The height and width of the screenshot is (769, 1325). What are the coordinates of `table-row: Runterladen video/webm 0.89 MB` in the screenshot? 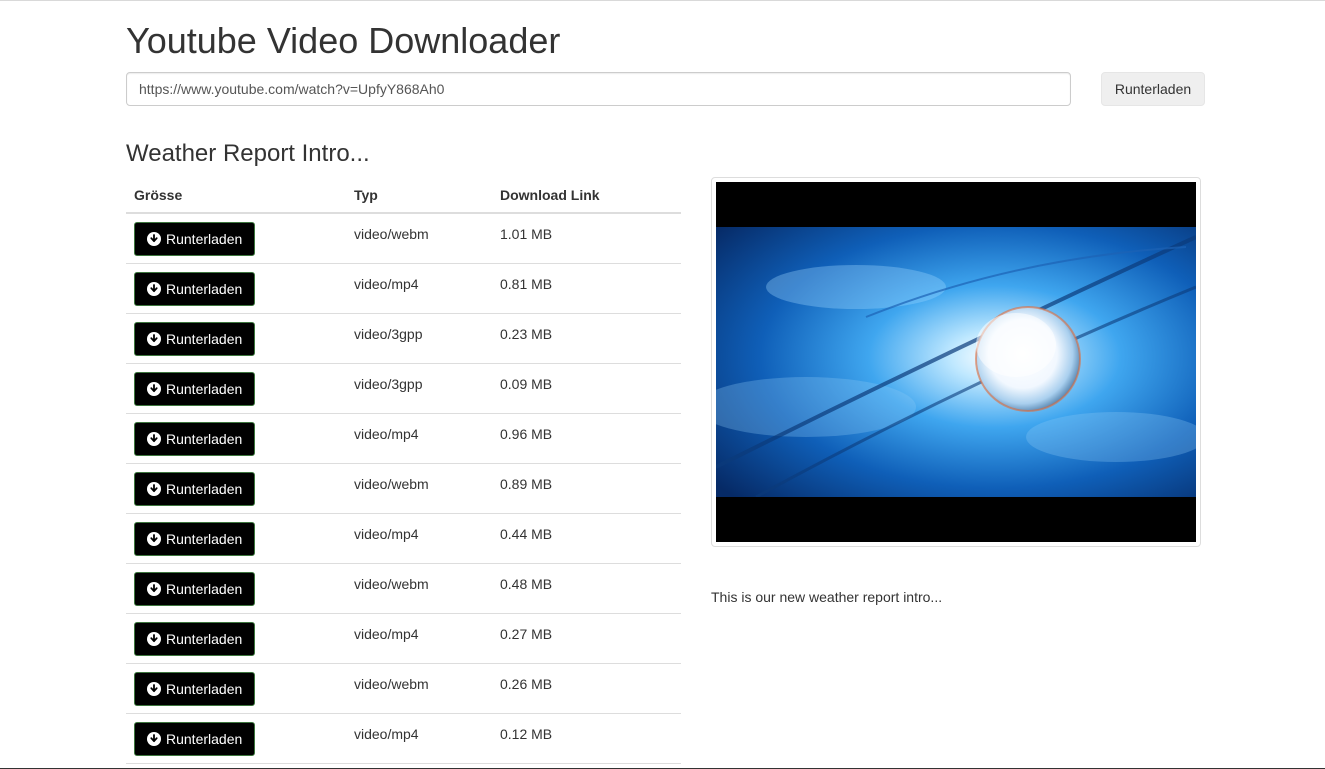 It's located at (403, 488).